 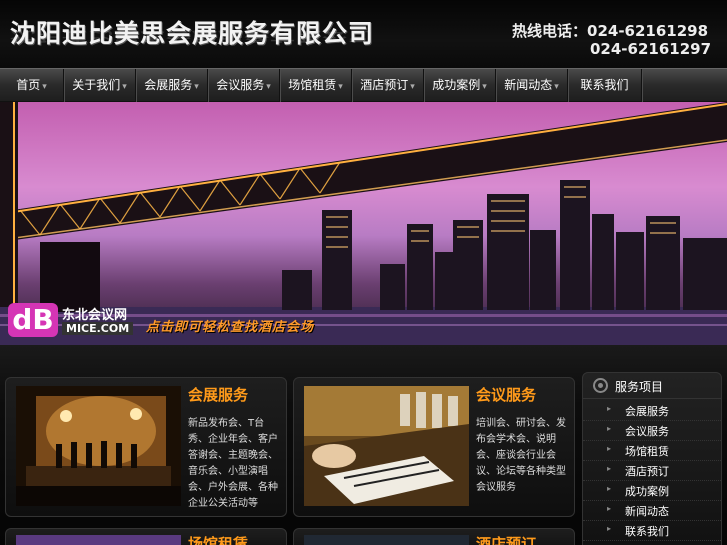 What do you see at coordinates (651, 49) in the screenshot?
I see `phone-secondary: 024-62161297` at bounding box center [651, 49].